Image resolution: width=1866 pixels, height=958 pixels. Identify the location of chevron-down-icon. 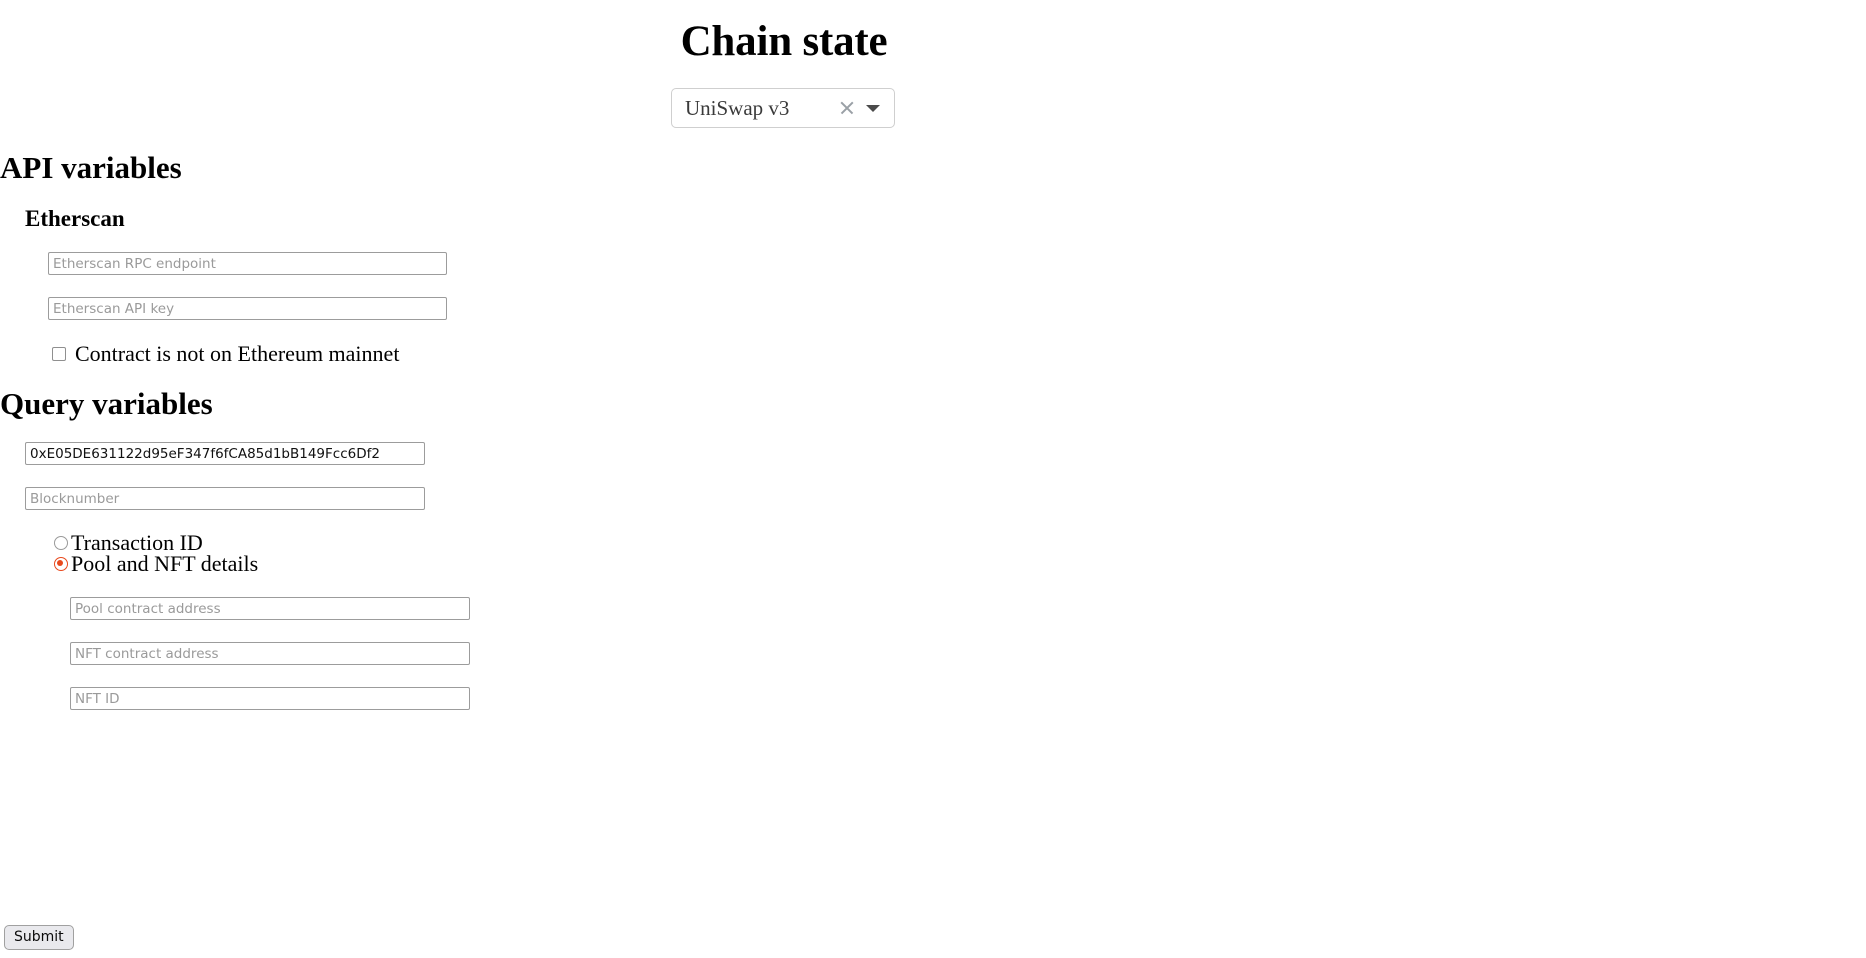
(874, 108).